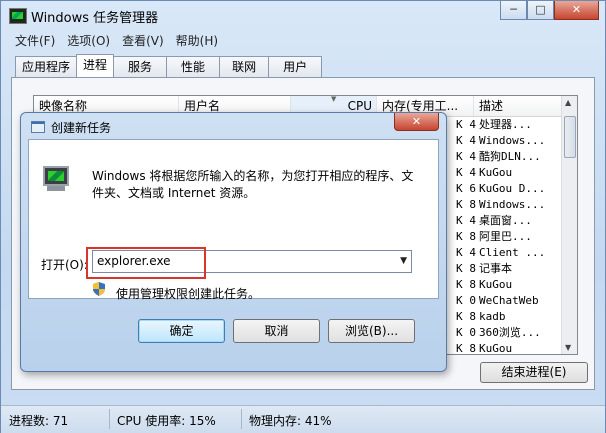  I want to click on tab-users: 用户, so click(295, 66).